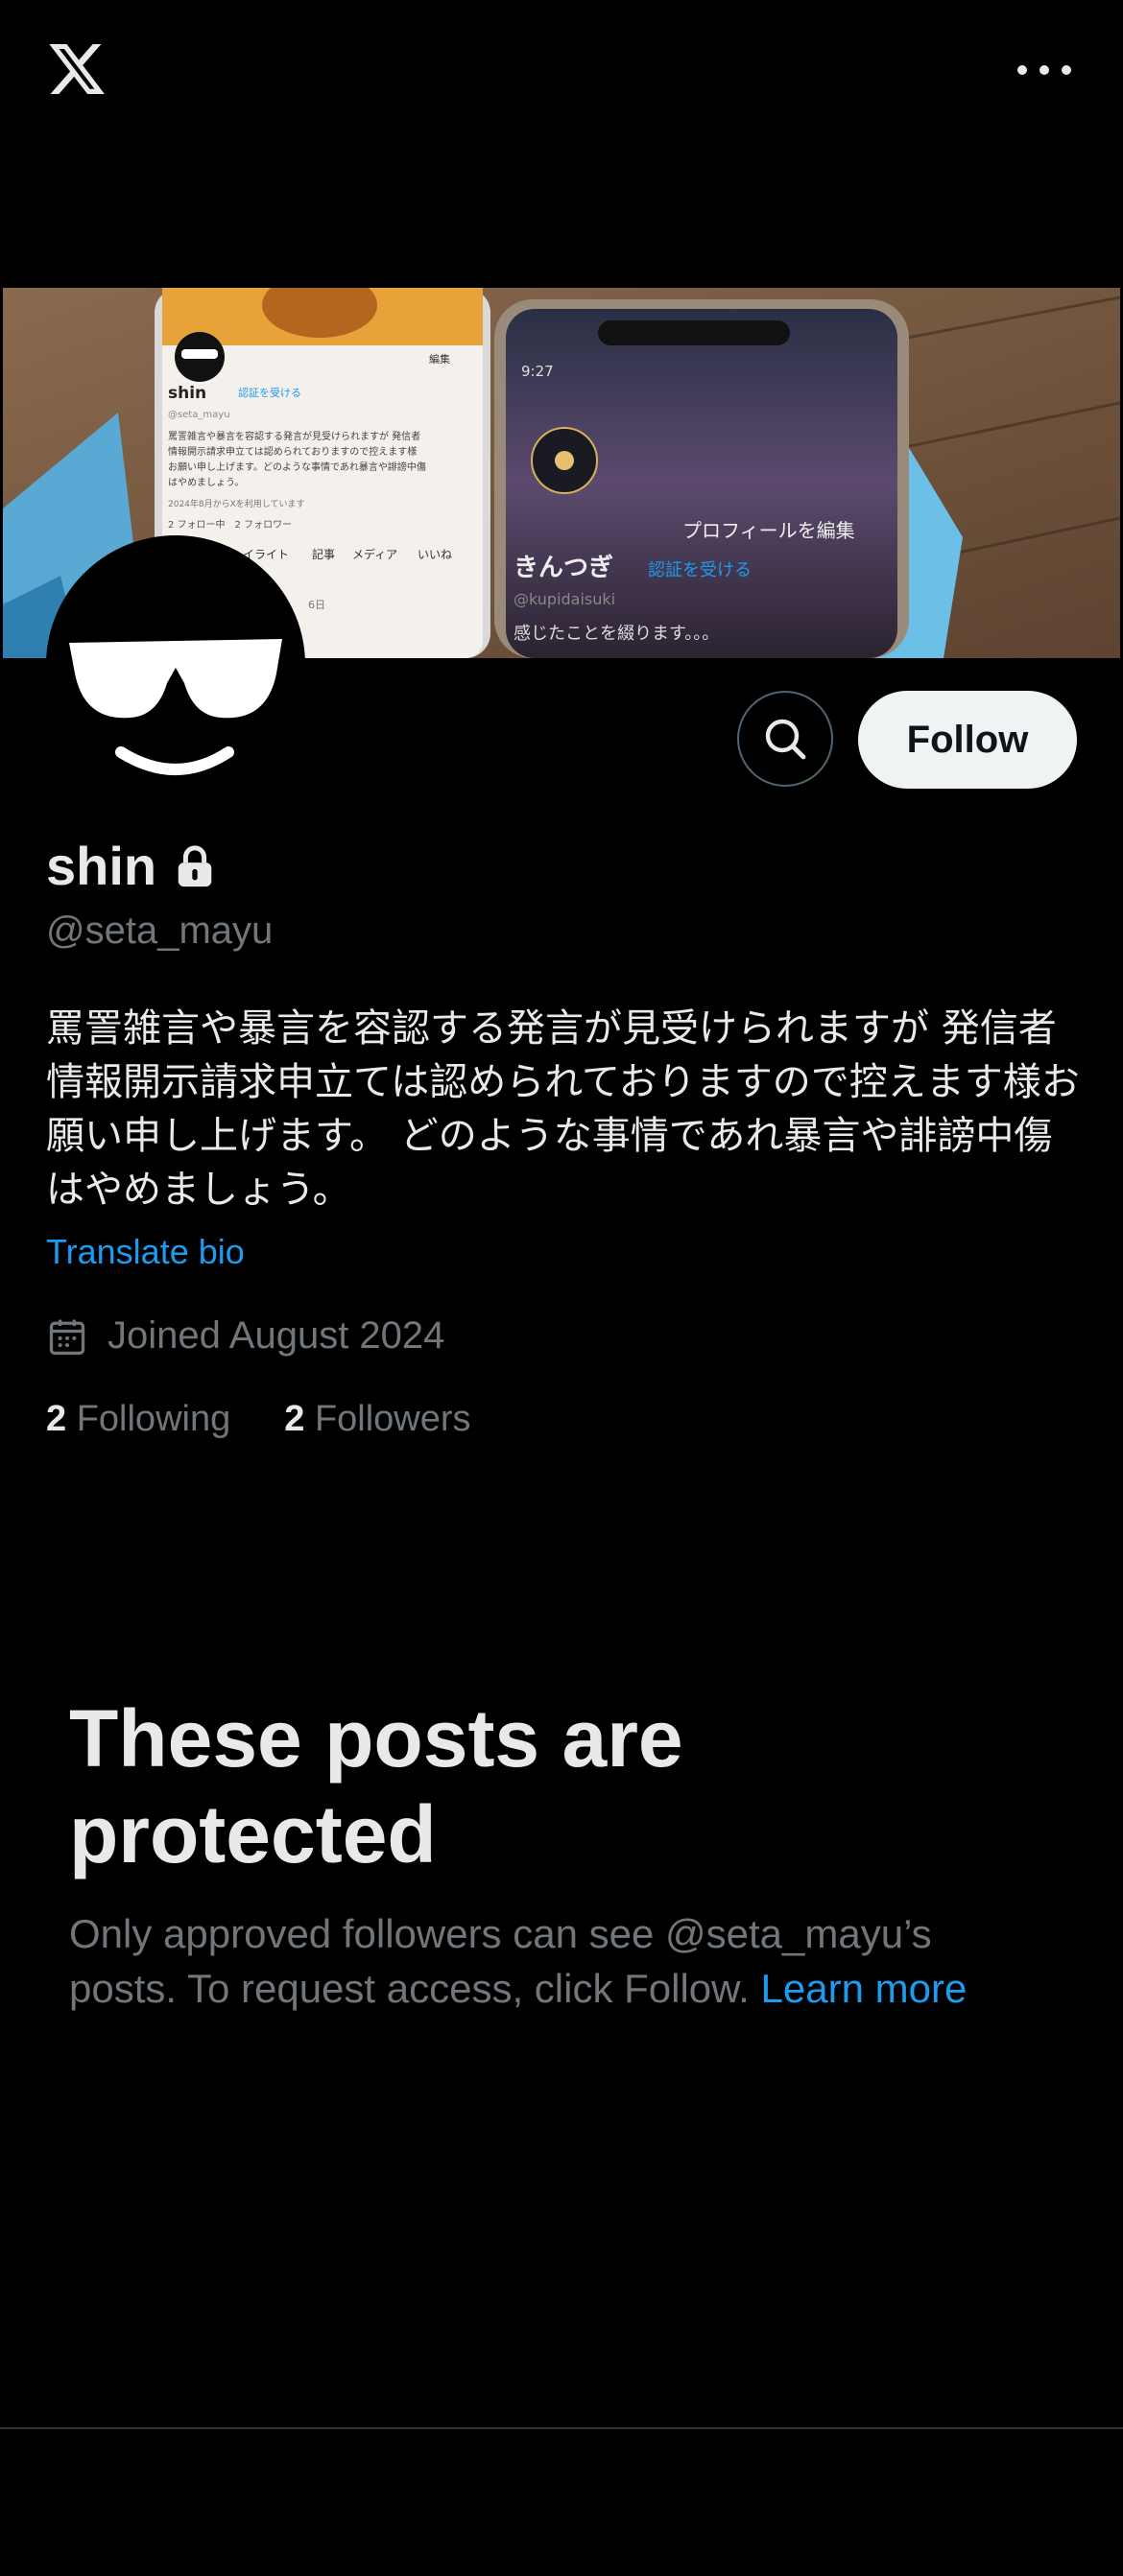 The height and width of the screenshot is (2576, 1123). I want to click on banner-left-bio-3: お願い申し上げます。どのような事情であれ暴言や誹謗中傷, so click(297, 467).